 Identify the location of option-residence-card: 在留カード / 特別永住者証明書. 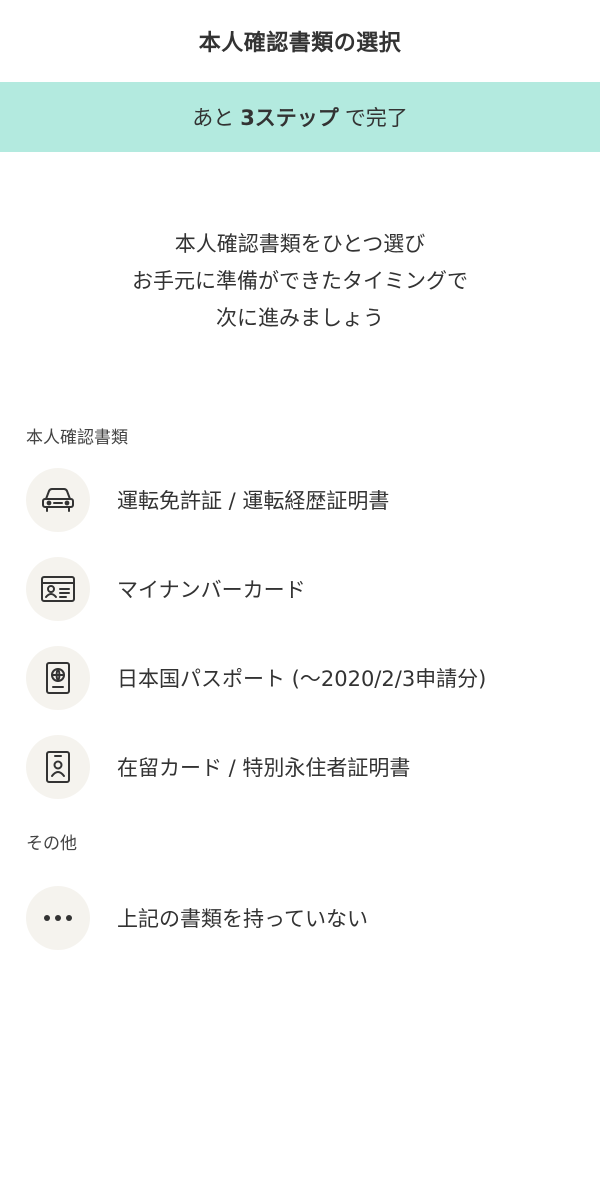
(300, 767).